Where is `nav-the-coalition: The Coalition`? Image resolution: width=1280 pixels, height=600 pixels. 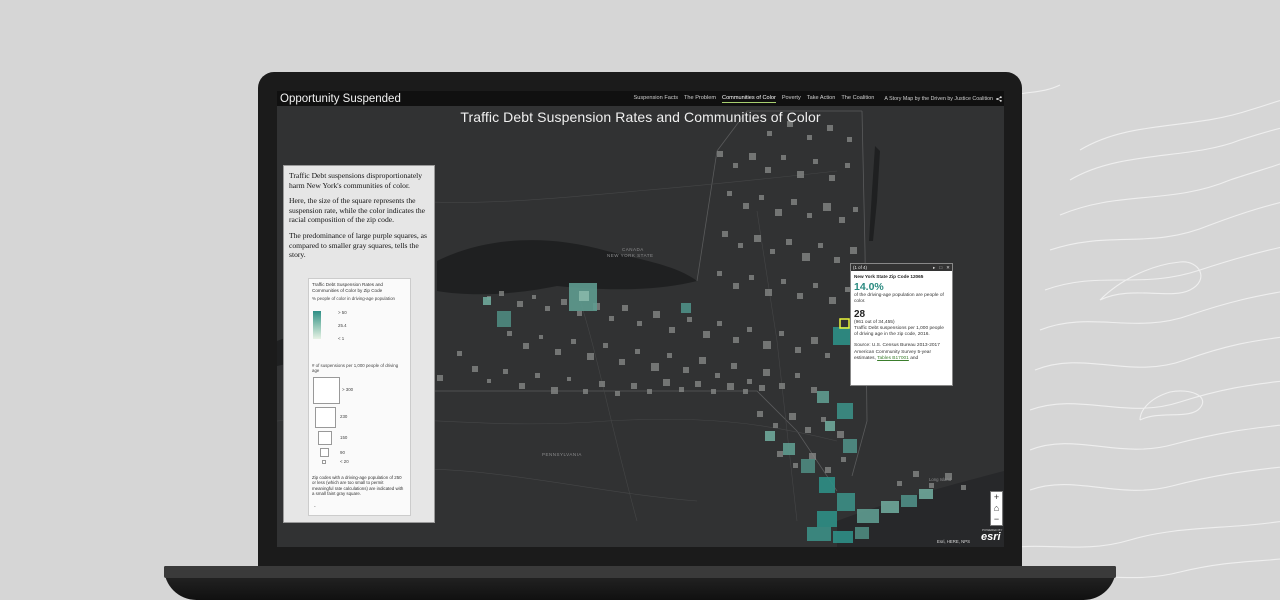 nav-the-coalition: The Coalition is located at coordinates (857, 99).